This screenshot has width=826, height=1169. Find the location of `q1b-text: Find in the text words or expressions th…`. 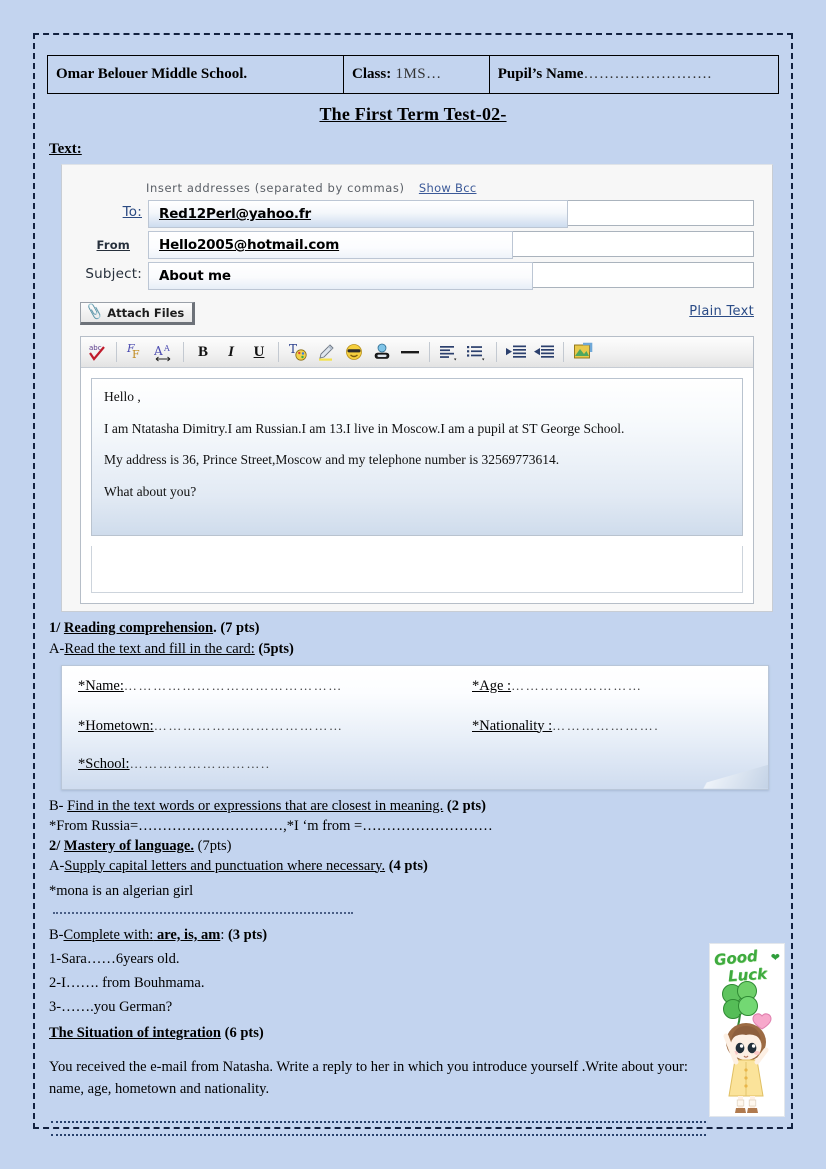

q1b-text: Find in the text words or expressions th… is located at coordinates (255, 805).